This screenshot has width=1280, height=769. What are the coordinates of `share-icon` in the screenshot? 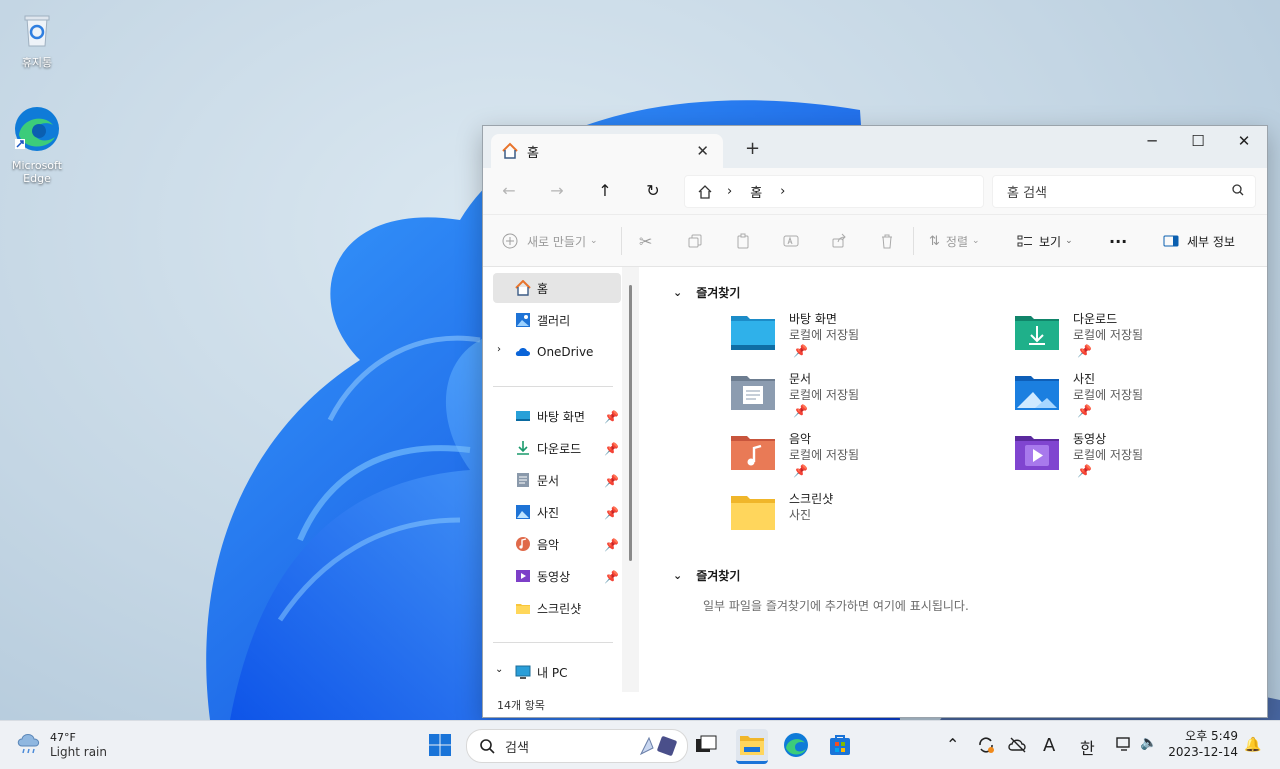 It's located at (839, 241).